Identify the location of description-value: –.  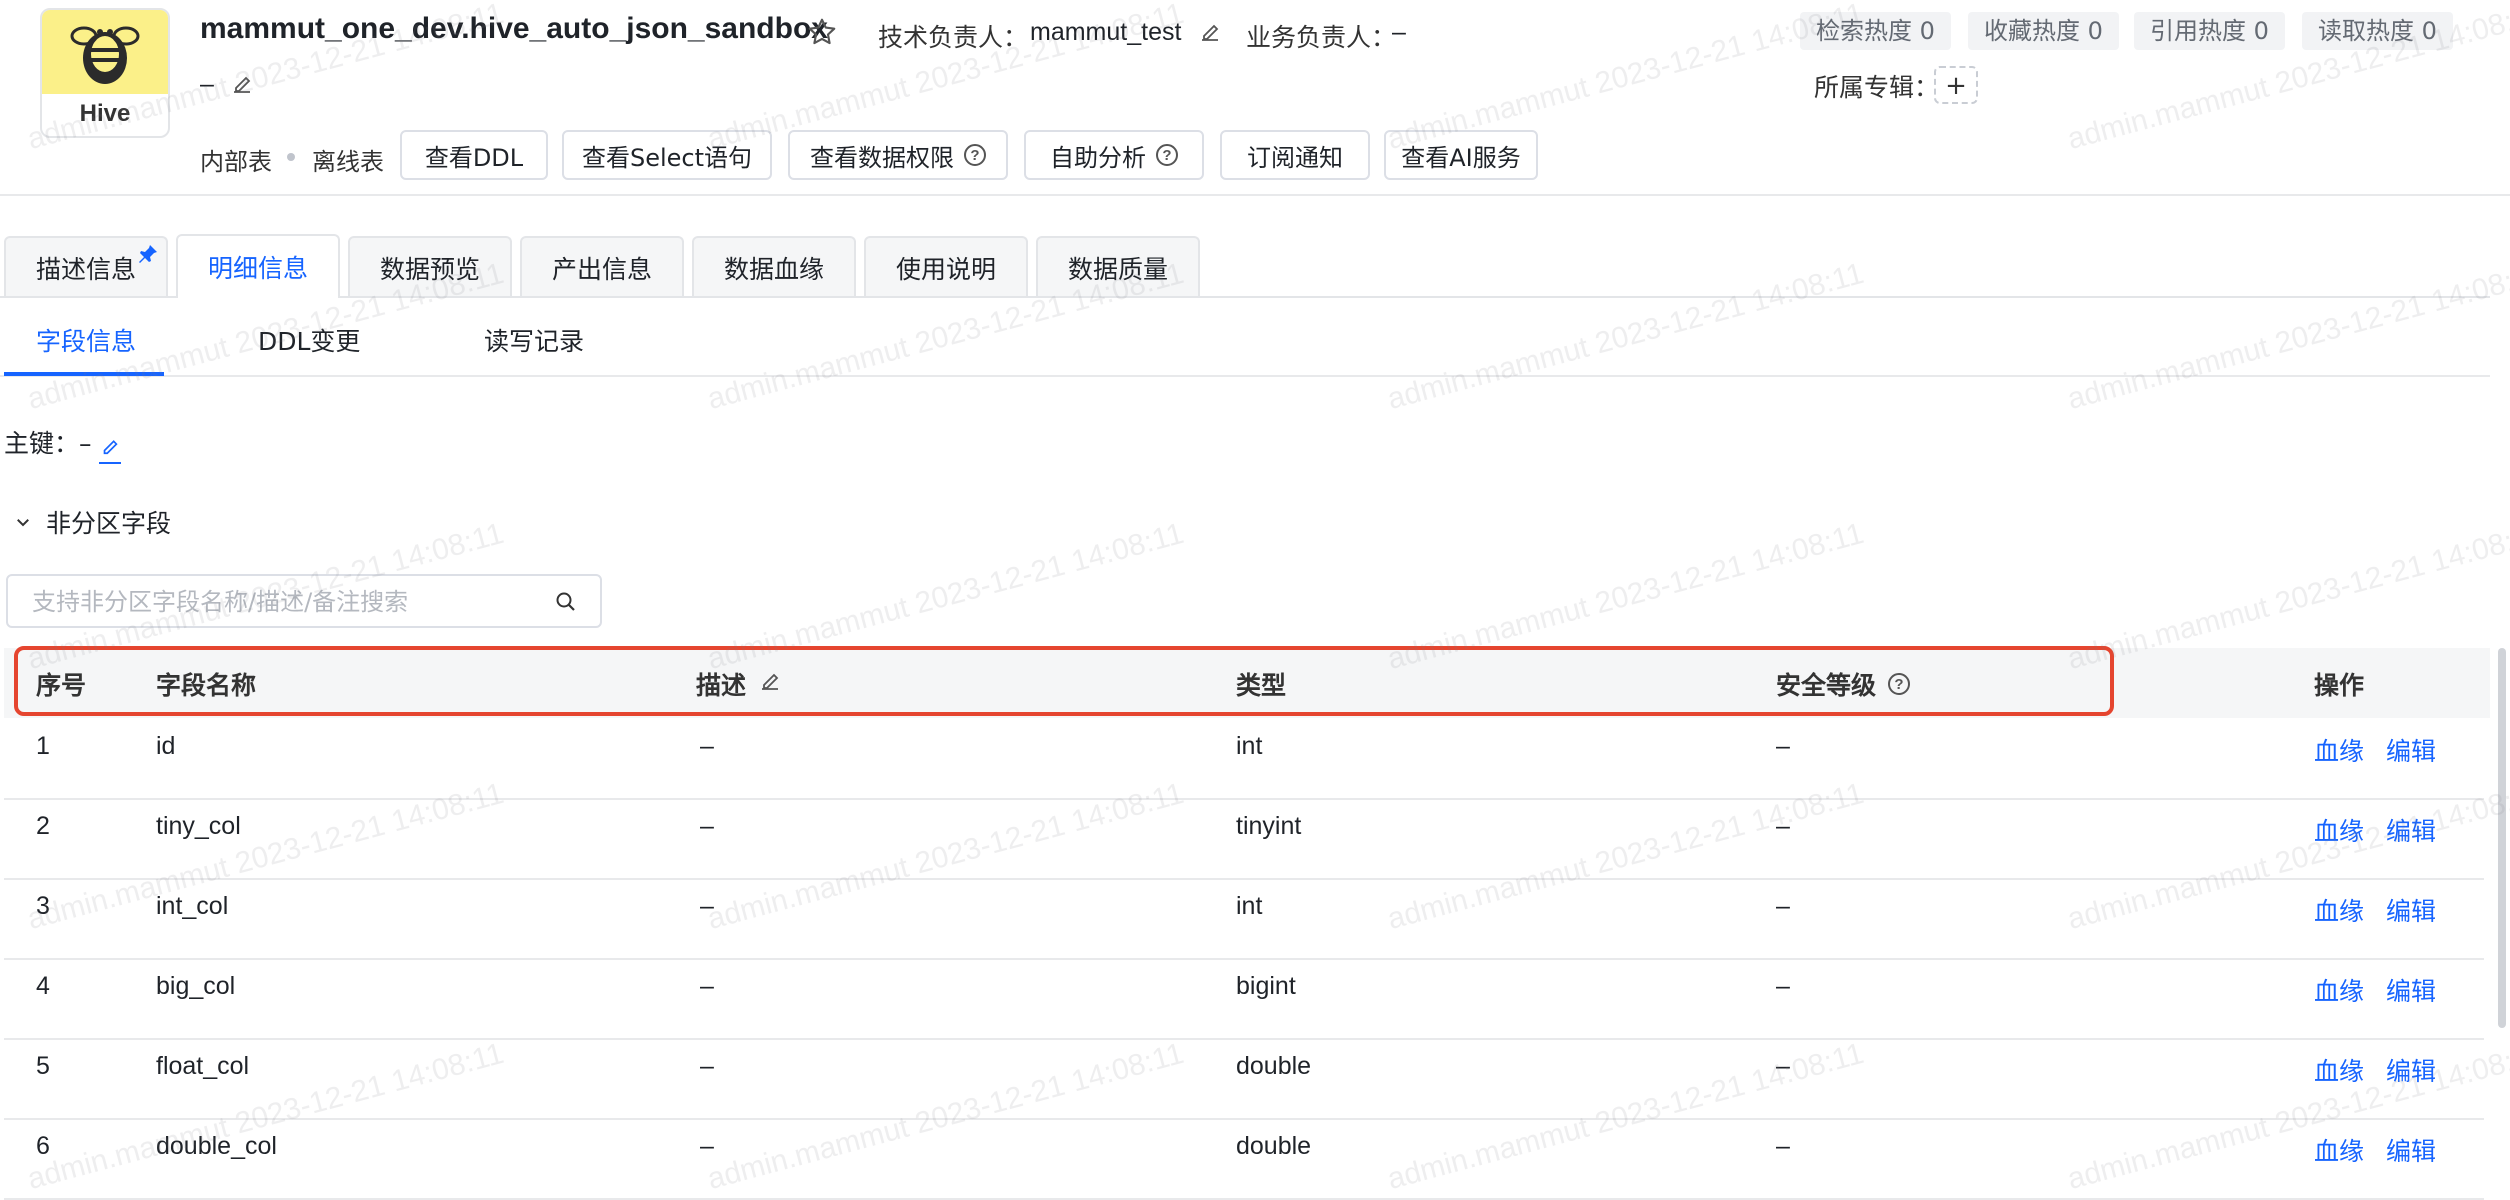
(207, 84).